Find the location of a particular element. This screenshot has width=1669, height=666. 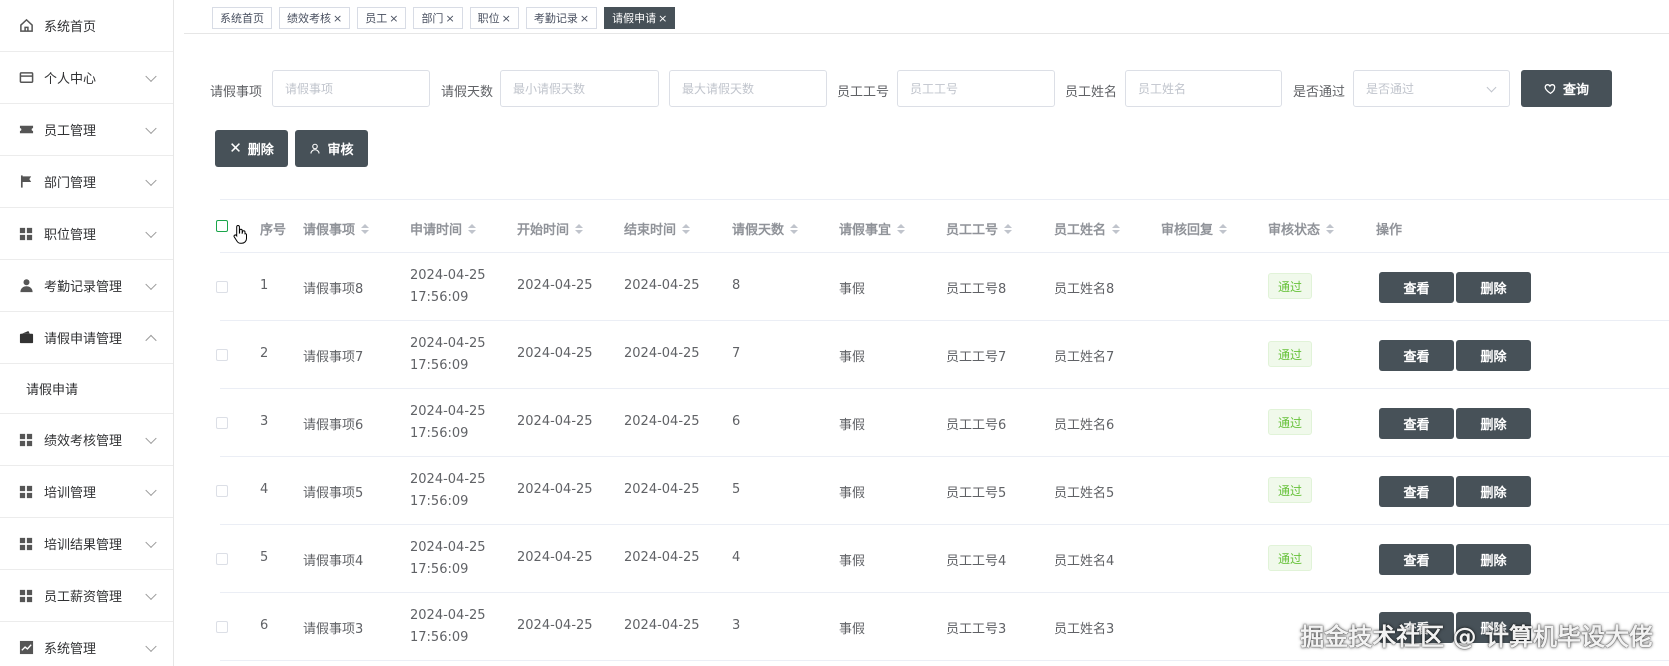

column-header-label: 序号 is located at coordinates (273, 230).